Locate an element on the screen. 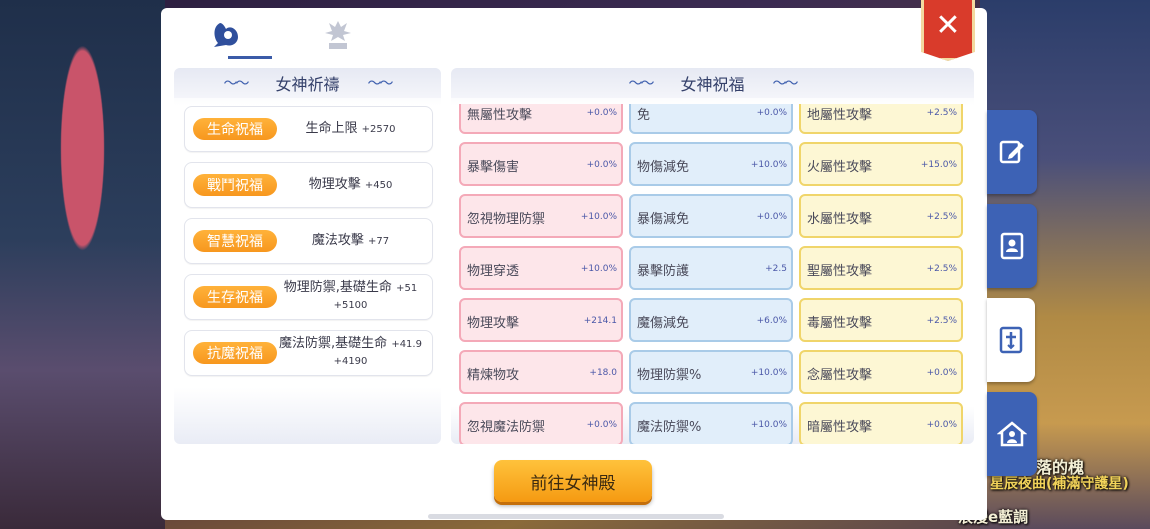  blessing-label: 物理防禦% is located at coordinates (669, 375).